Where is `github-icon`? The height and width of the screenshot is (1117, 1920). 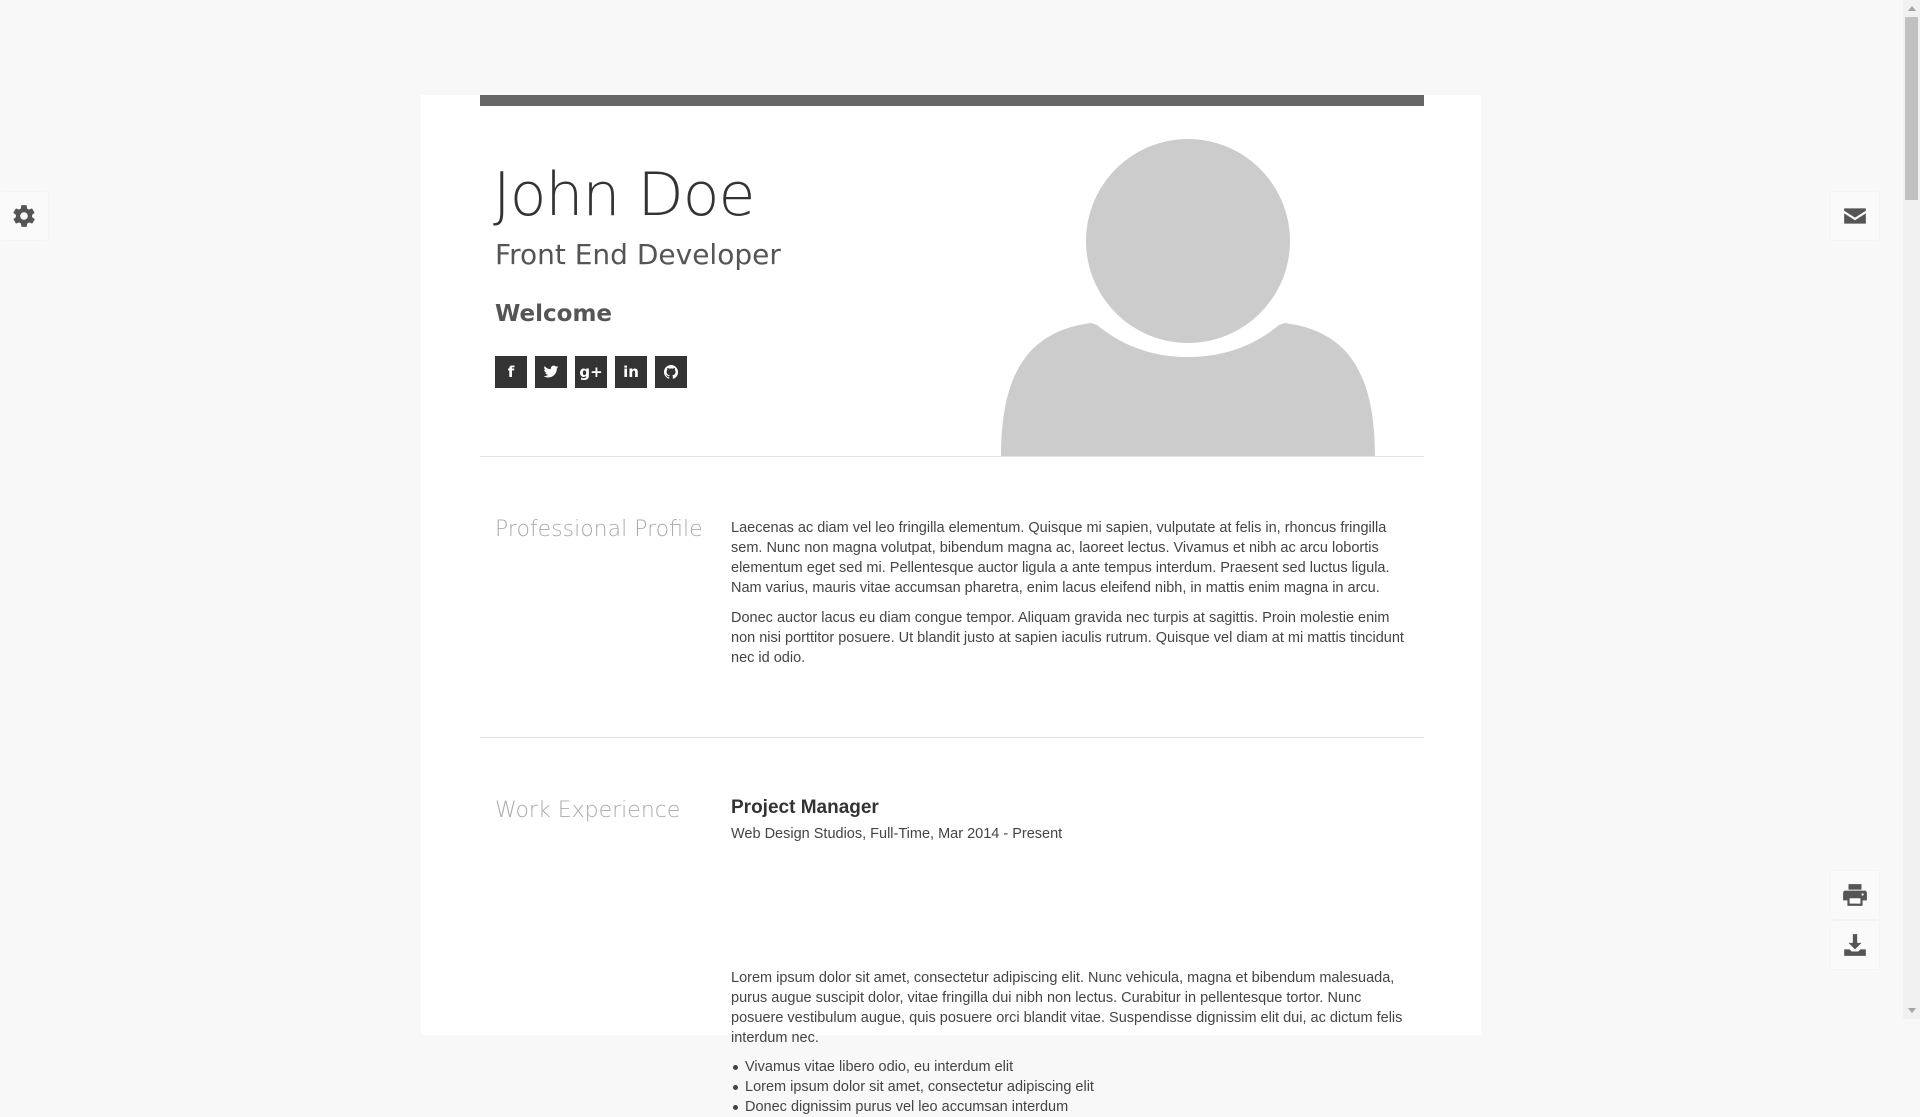 github-icon is located at coordinates (671, 372).